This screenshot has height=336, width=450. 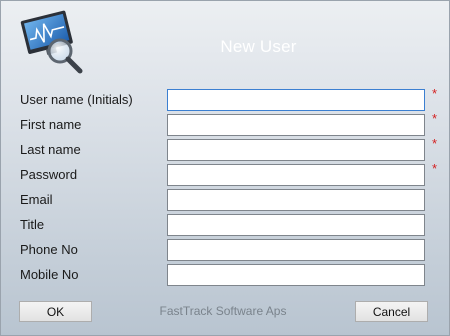 What do you see at coordinates (296, 175) in the screenshot?
I see `password-input` at bounding box center [296, 175].